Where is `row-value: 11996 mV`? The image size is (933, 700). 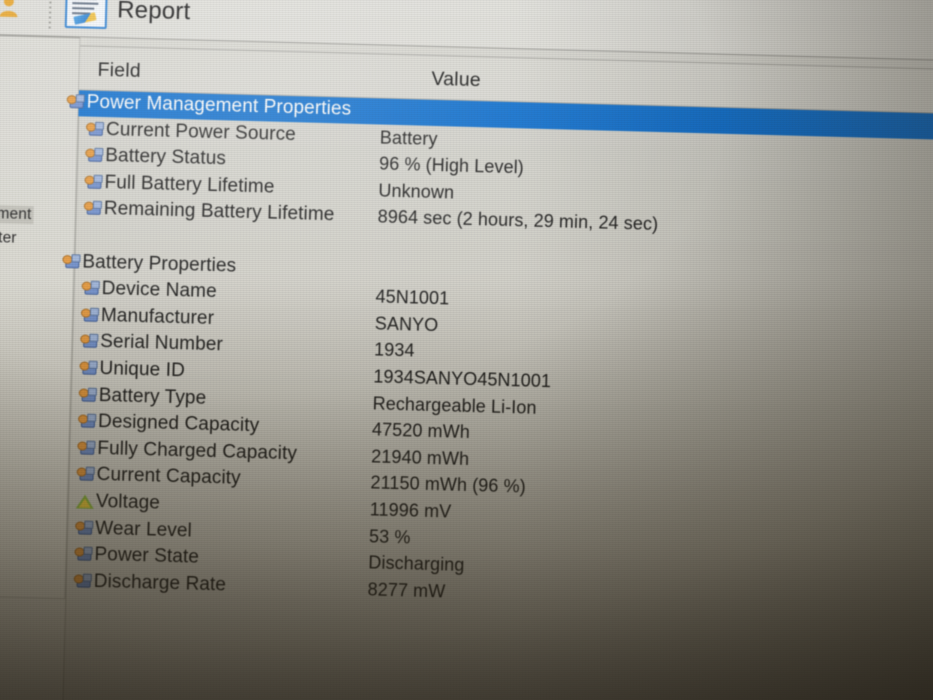
row-value: 11996 mV is located at coordinates (410, 510).